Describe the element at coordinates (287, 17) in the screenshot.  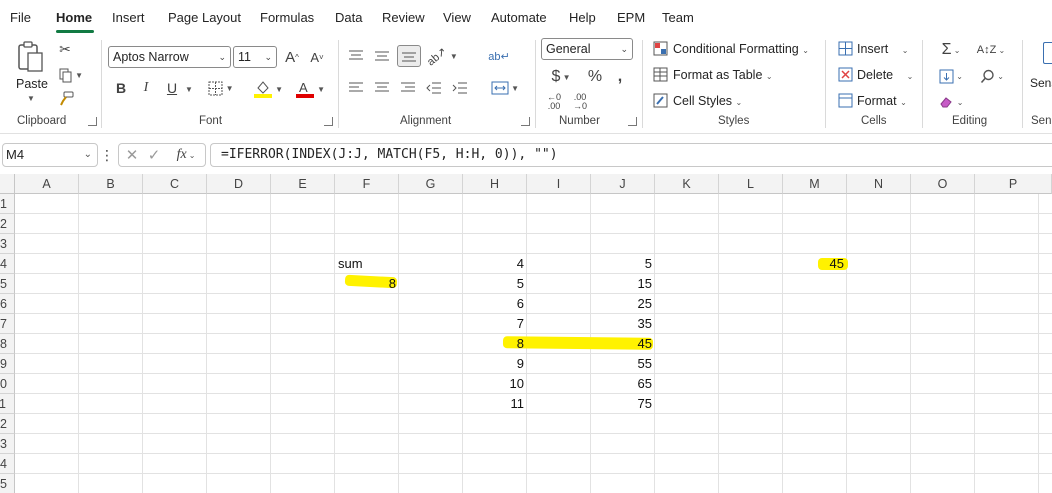
I see `menu-formulas: Formulas` at that location.